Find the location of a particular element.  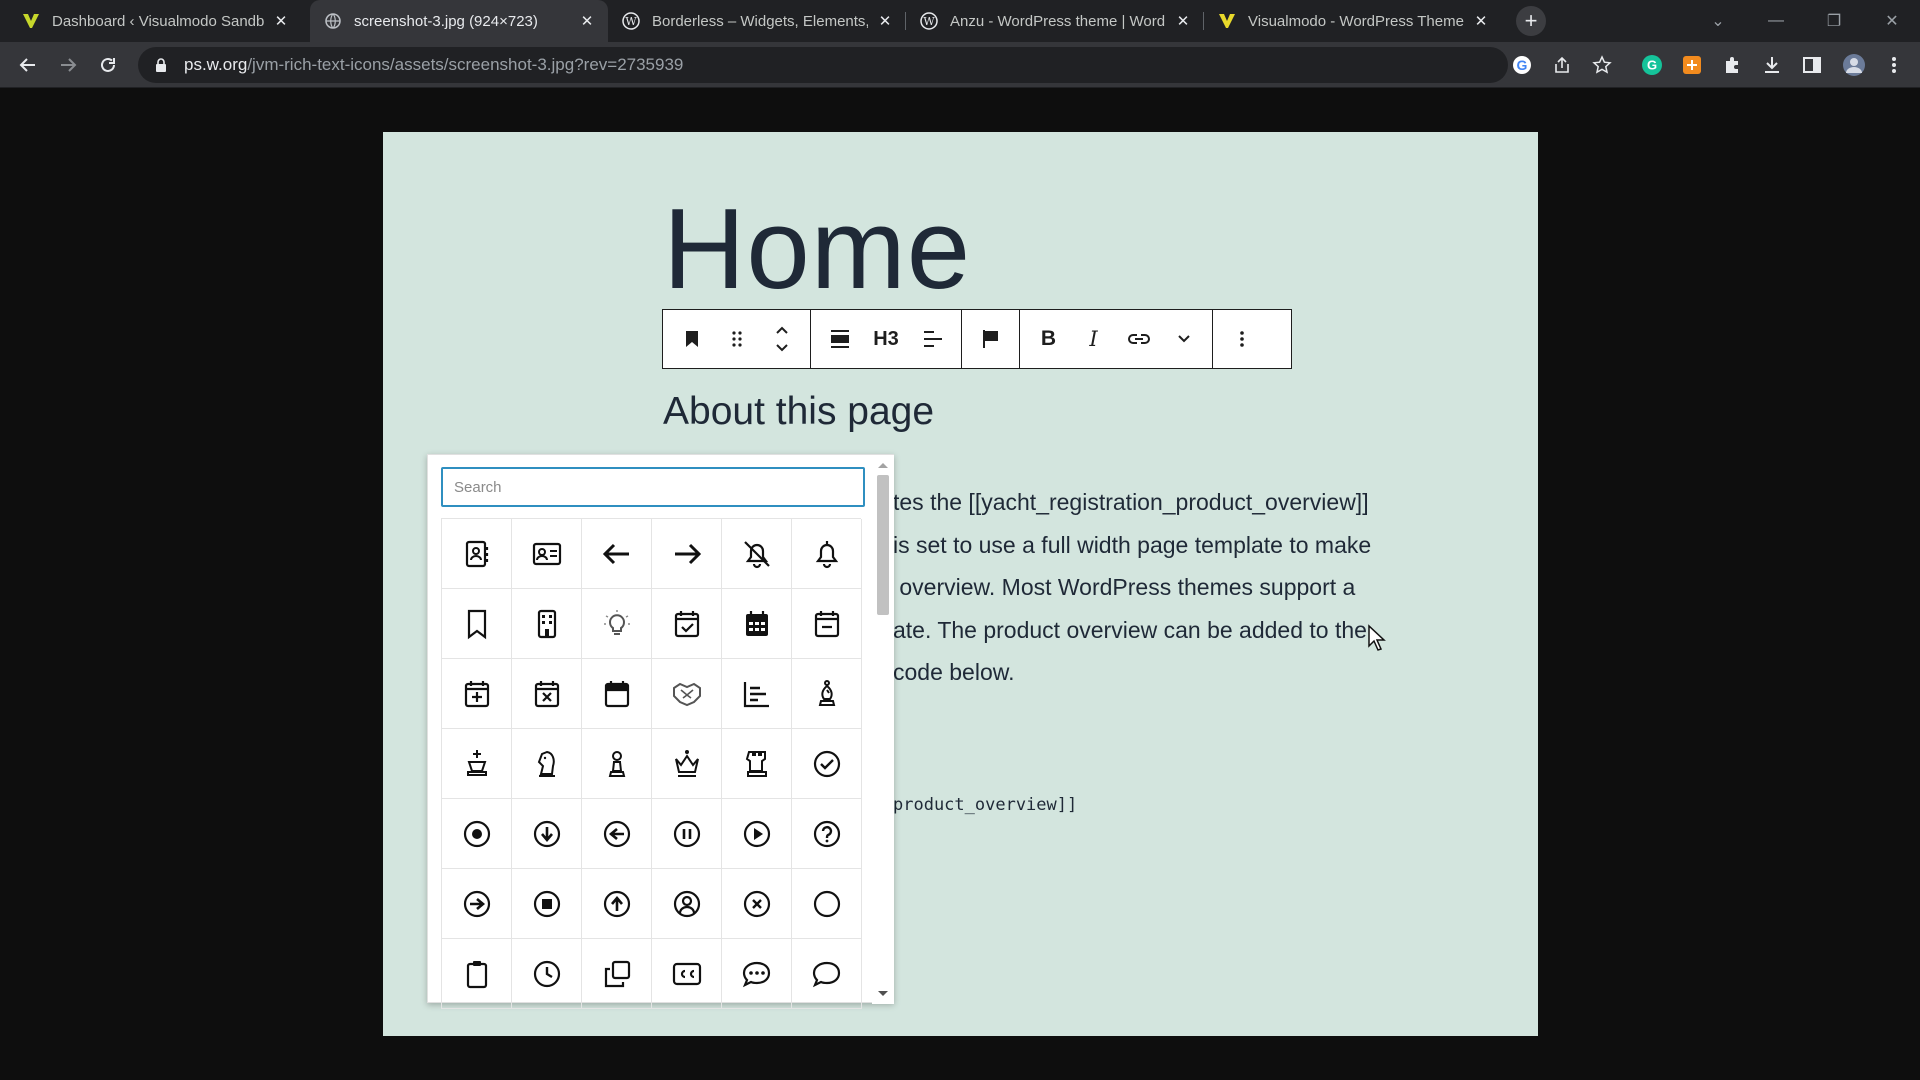

circle-dot-icon is located at coordinates (477, 834).